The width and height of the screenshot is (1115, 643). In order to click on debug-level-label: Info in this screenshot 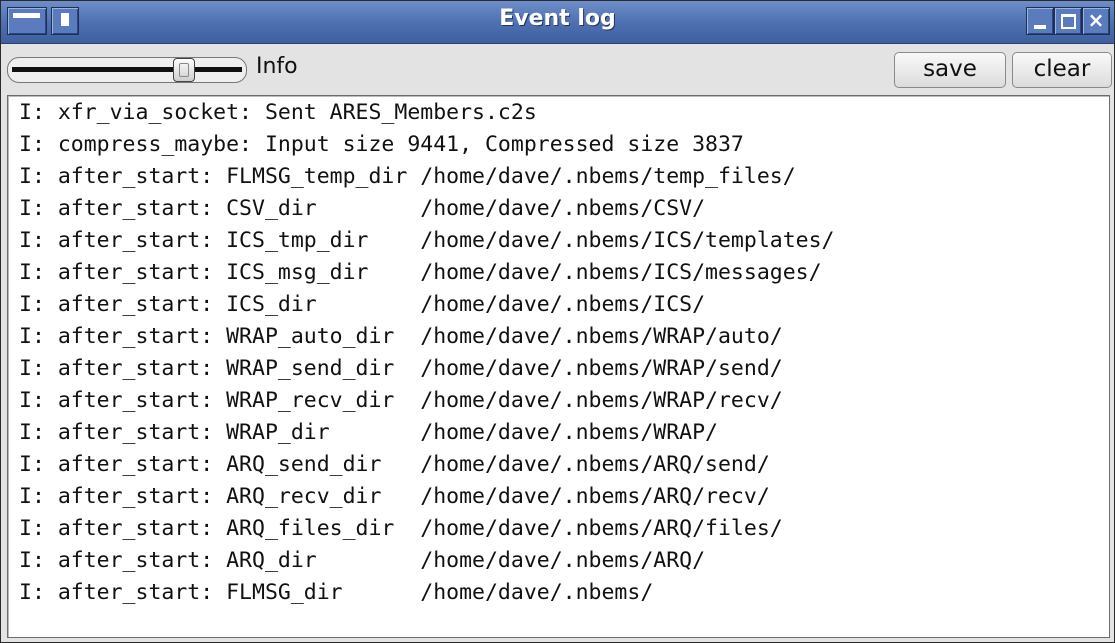, I will do `click(277, 66)`.